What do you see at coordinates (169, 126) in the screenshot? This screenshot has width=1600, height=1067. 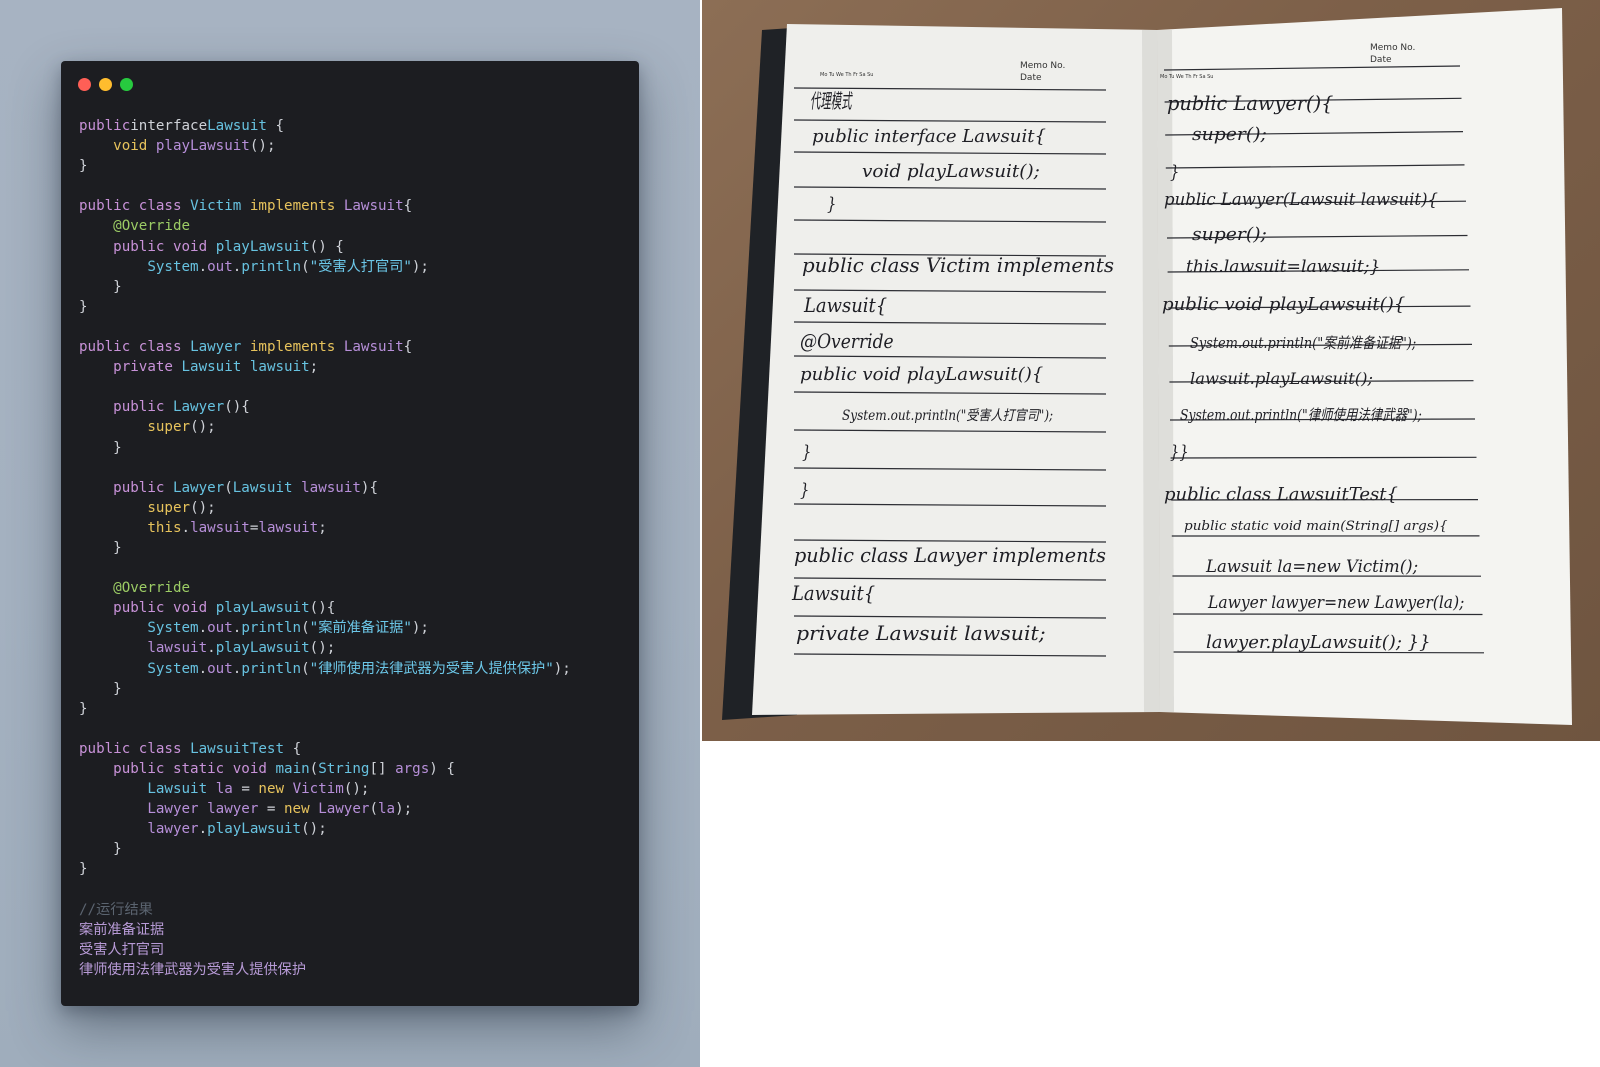 I see `code-token: interface` at bounding box center [169, 126].